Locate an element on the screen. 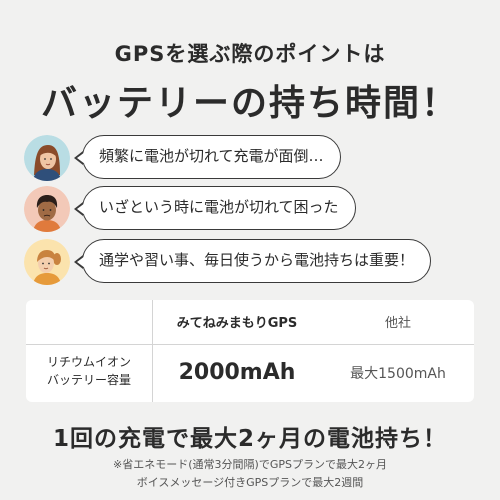  comment-bubble: いざという時に電池が切れて困った is located at coordinates (215, 208).